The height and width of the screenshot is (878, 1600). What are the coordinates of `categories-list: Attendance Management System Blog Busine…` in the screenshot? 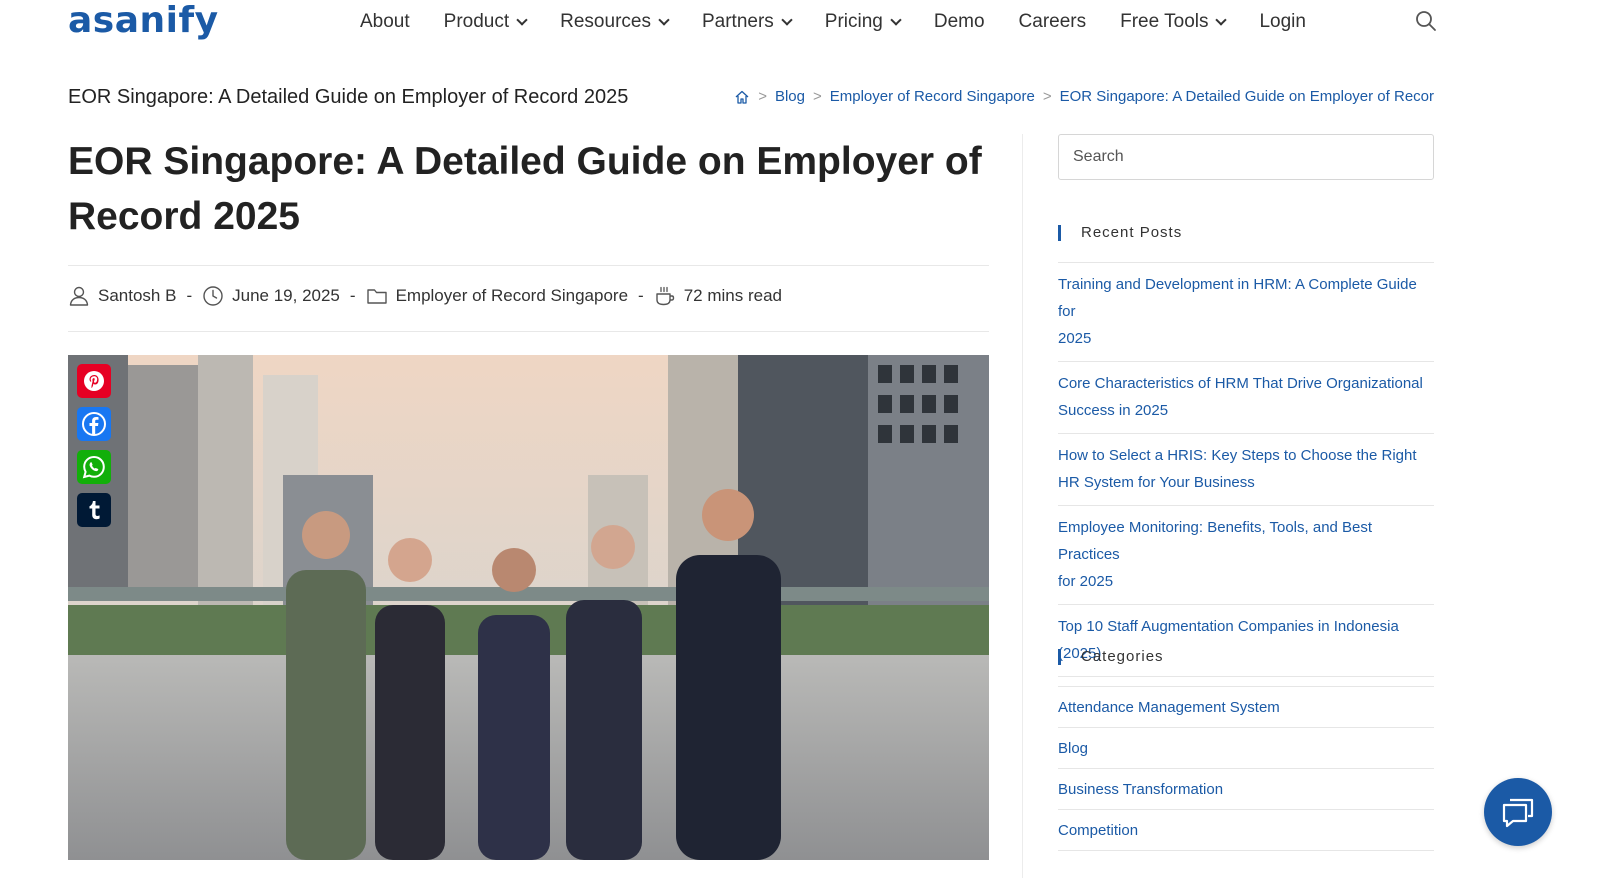 It's located at (1246, 768).